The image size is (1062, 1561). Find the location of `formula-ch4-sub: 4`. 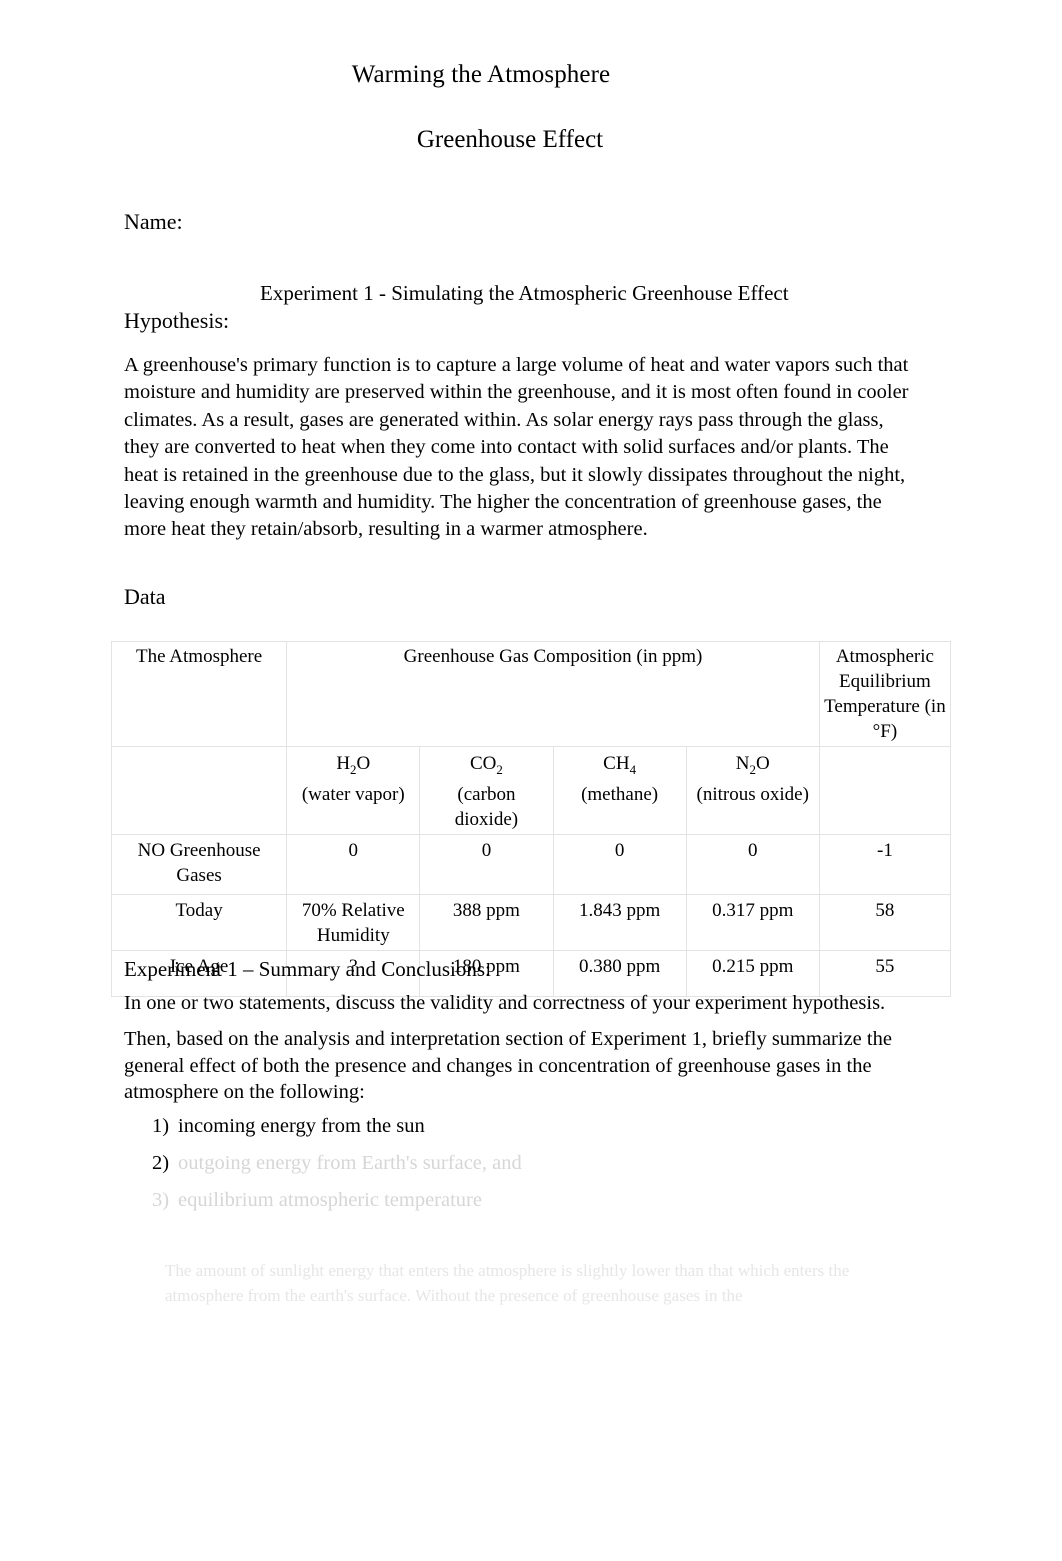

formula-ch4-sub: 4 is located at coordinates (633, 769).